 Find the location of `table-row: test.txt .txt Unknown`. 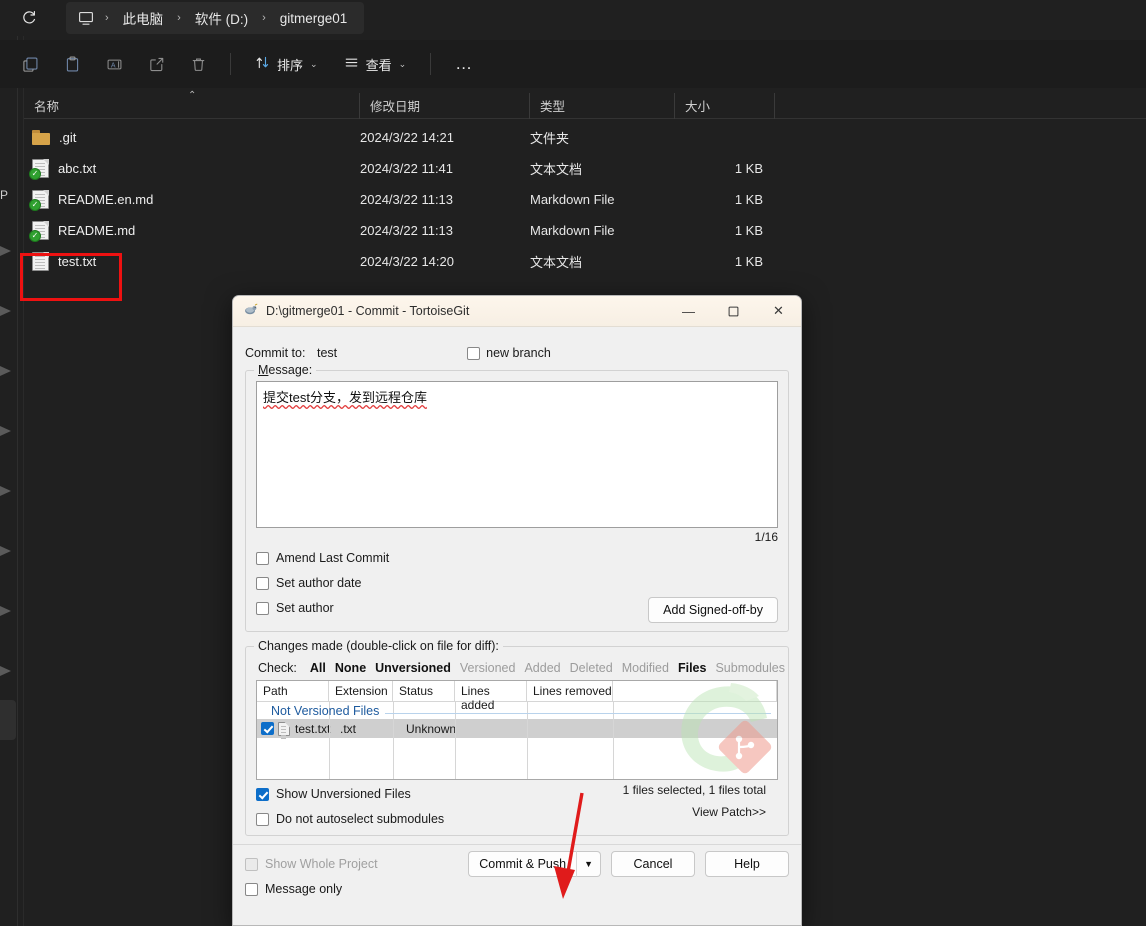

table-row: test.txt .txt Unknown is located at coordinates (517, 728).